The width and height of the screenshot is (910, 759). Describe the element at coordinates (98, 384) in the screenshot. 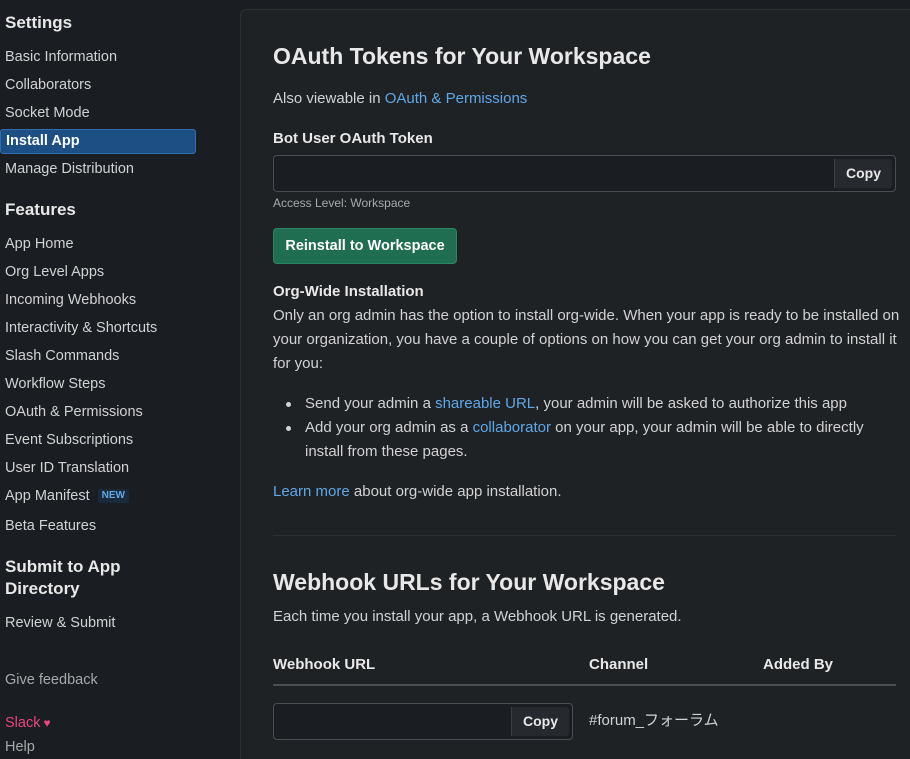

I see `sidebar-item-workflow-steps: Workflow Steps` at that location.